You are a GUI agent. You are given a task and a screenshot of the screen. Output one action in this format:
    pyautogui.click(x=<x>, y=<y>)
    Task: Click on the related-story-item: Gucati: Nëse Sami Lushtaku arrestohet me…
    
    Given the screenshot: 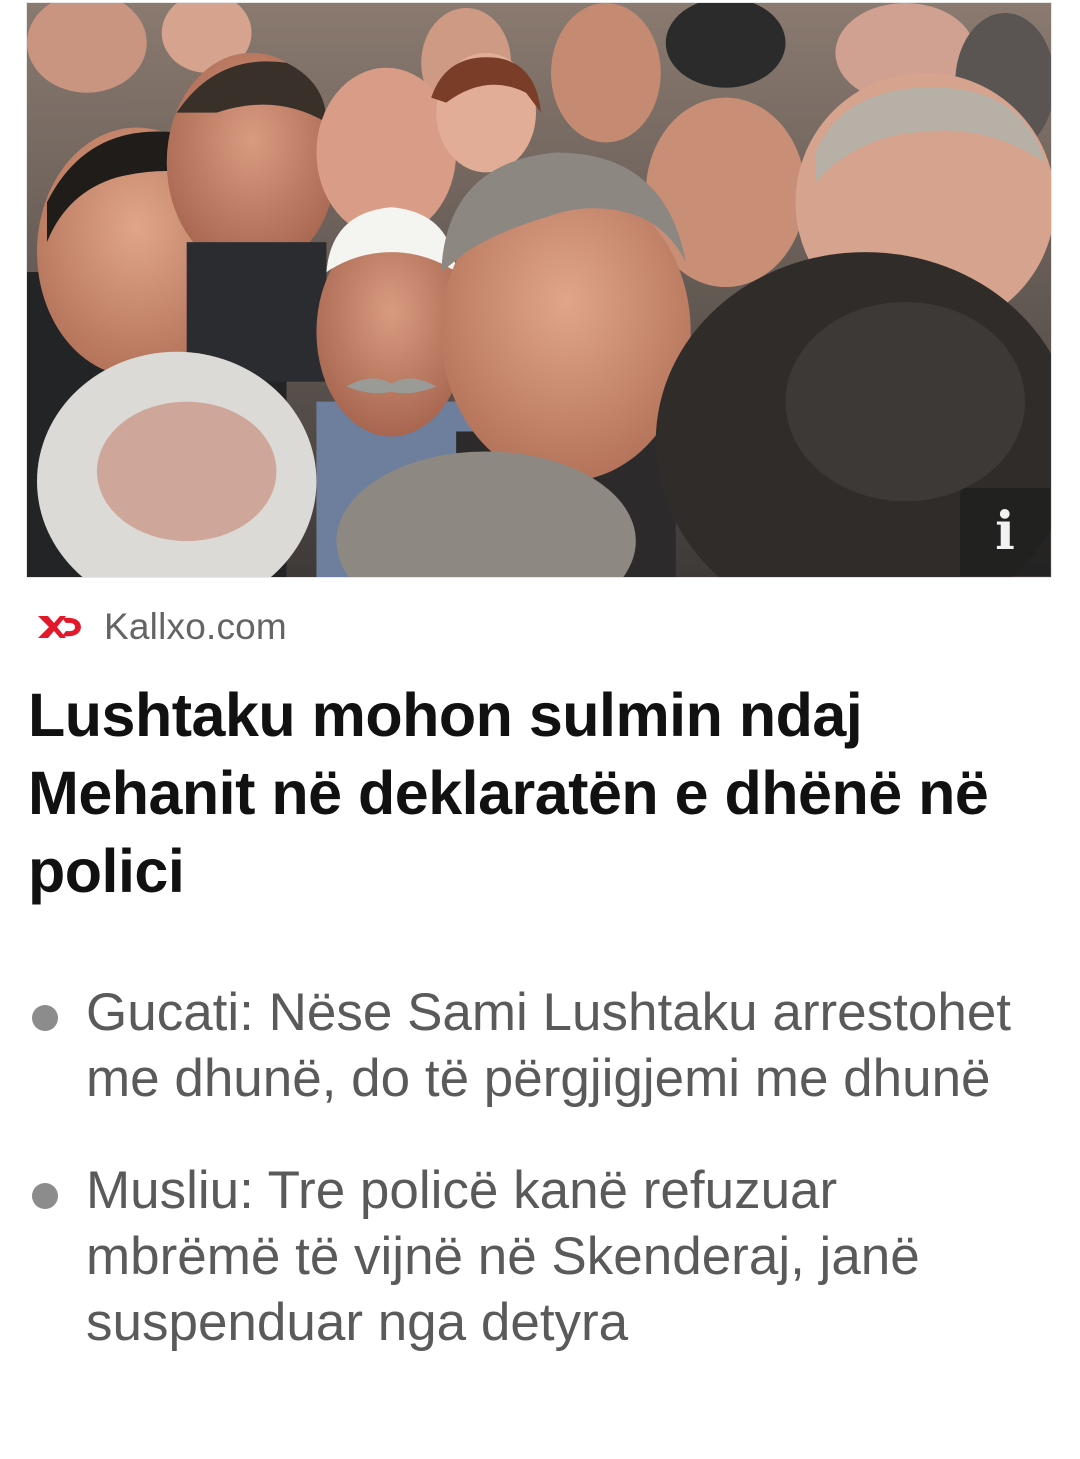 What is the action you would take?
    pyautogui.click(x=535, y=1046)
    